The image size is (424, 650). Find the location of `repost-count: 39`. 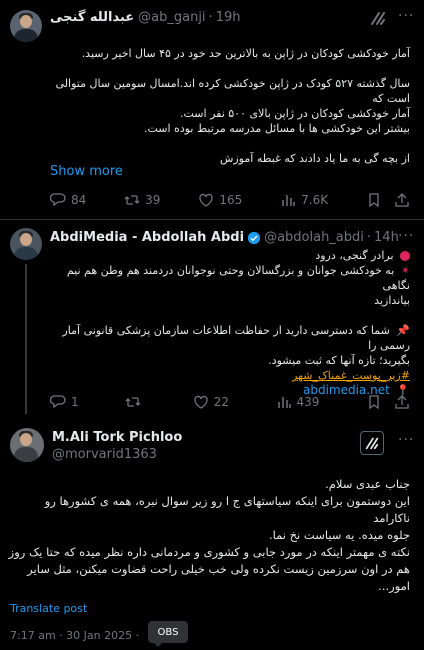

repost-count: 39 is located at coordinates (153, 200).